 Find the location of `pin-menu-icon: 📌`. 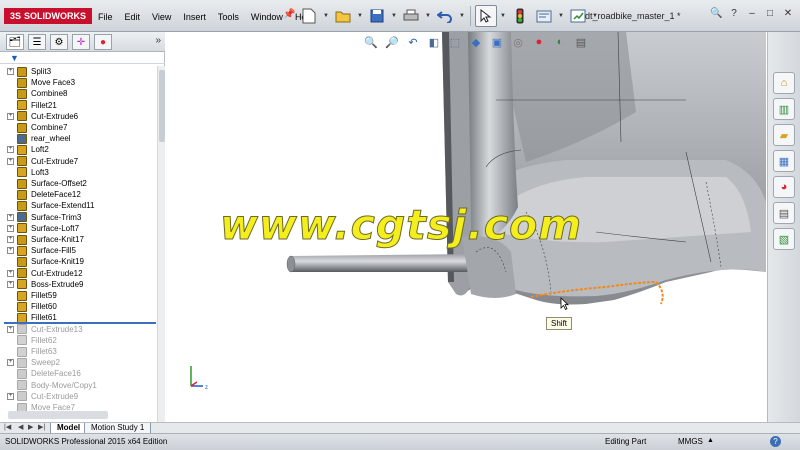

pin-menu-icon: 📌 is located at coordinates (289, 14).